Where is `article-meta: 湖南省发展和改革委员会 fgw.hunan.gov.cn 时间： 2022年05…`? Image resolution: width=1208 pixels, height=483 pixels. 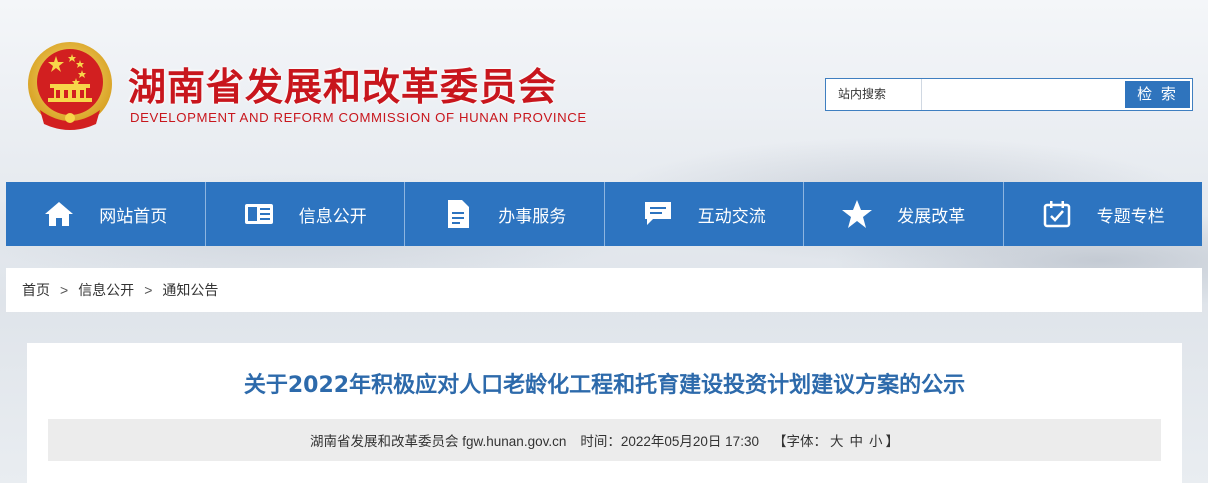
article-meta: 湖南省发展和改革委员会 fgw.hunan.gov.cn 时间： 2022年05… is located at coordinates (604, 440).